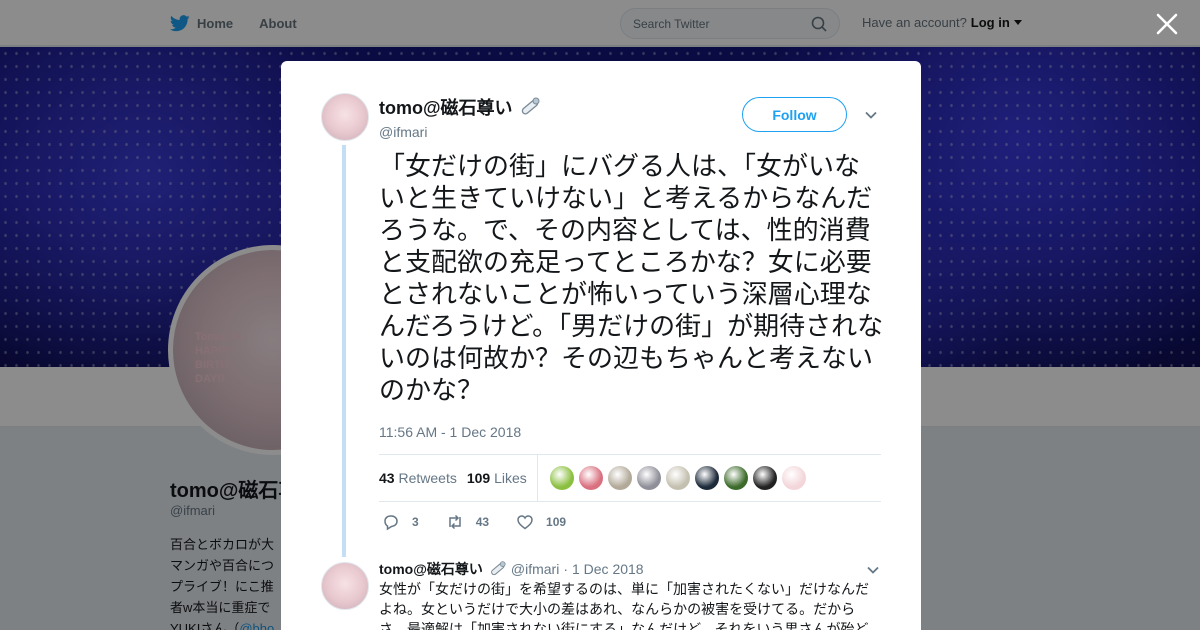 The height and width of the screenshot is (630, 1200). I want to click on tweet-author: tomo@磁石尊い @ifmari, so click(460, 117).